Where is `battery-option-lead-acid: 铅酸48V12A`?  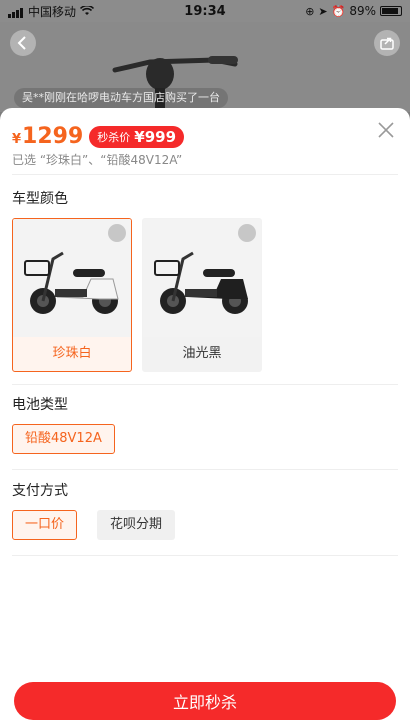
battery-option-lead-acid: 铅酸48V12A is located at coordinates (63, 439).